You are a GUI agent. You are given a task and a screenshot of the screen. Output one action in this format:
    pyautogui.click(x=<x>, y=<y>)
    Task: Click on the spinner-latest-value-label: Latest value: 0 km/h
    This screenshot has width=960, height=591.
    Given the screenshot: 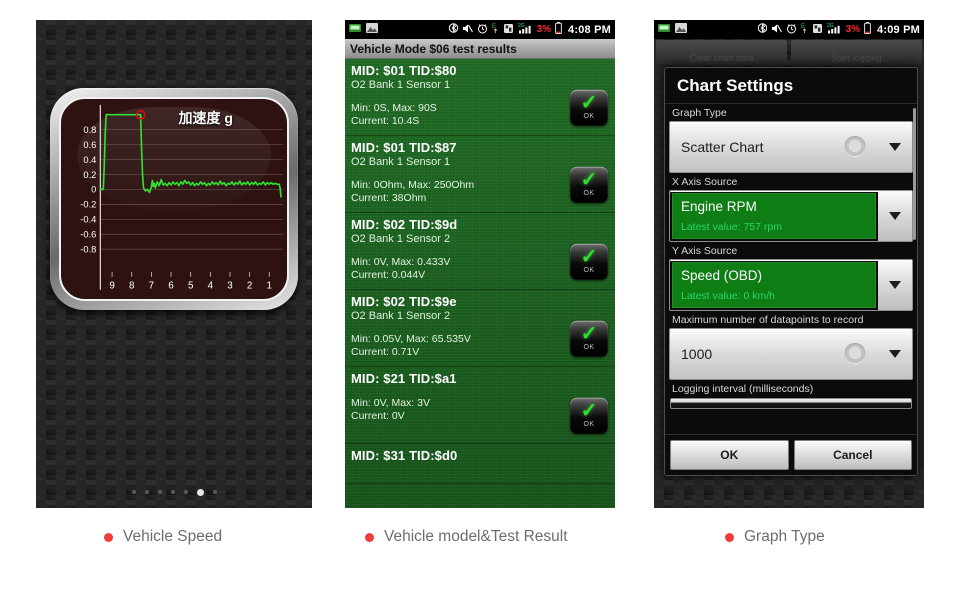 What is the action you would take?
    pyautogui.click(x=728, y=296)
    